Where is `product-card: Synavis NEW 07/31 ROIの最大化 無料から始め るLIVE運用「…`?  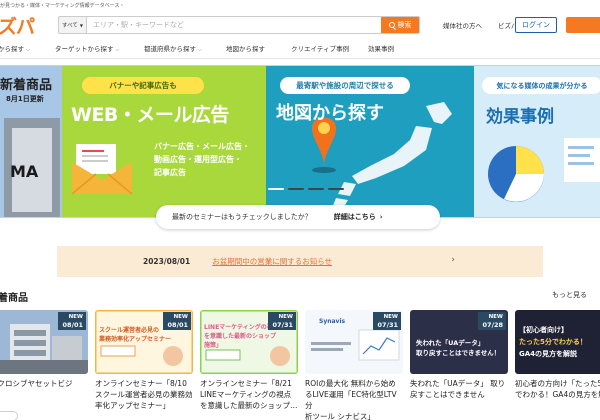
product-card: Synavis NEW 07/31 ROIの最大化 無料から始め るLIVE運用「… is located at coordinates (354, 365).